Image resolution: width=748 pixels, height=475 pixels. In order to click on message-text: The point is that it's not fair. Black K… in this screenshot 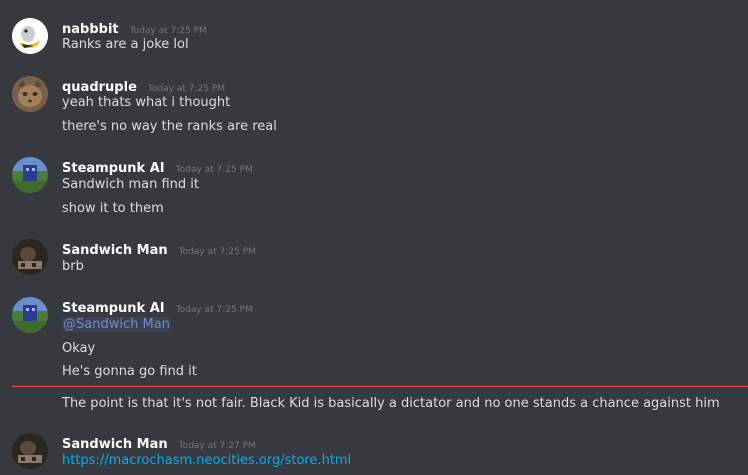, I will do `click(391, 403)`.